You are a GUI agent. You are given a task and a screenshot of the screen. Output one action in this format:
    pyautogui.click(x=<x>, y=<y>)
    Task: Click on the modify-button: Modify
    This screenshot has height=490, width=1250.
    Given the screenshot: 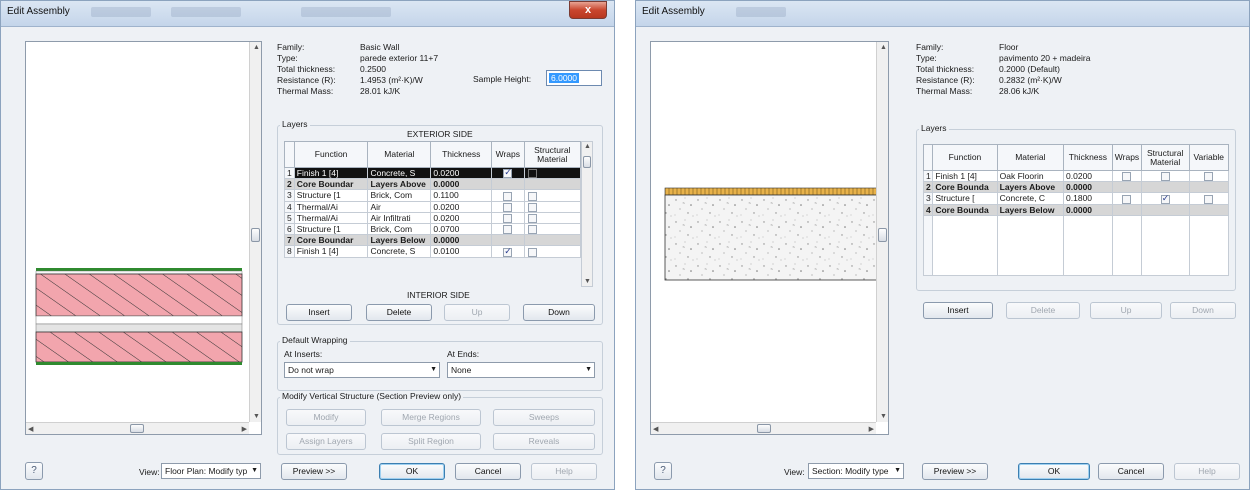 What is the action you would take?
    pyautogui.click(x=326, y=417)
    